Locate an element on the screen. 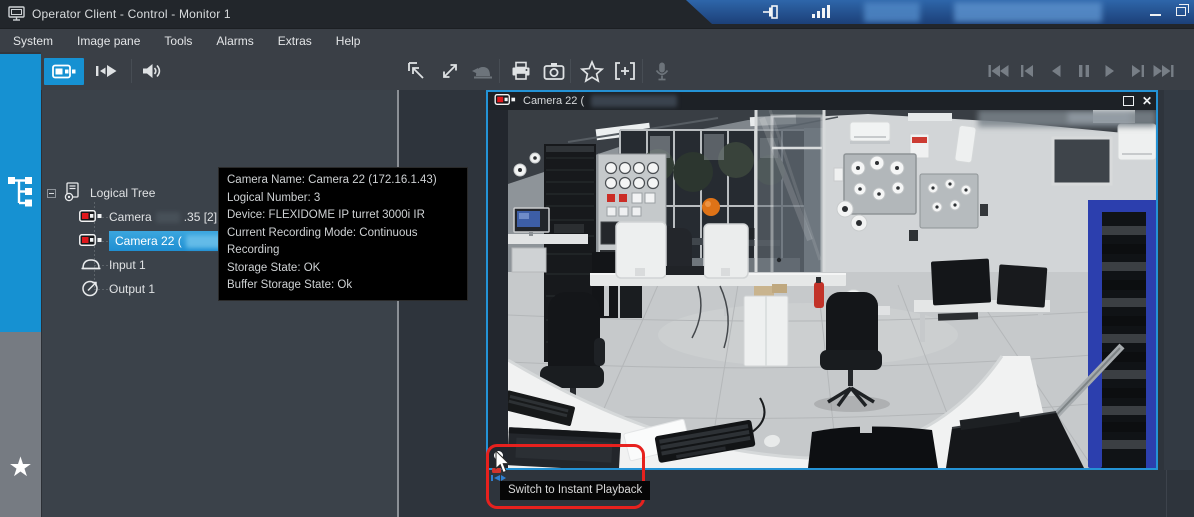  sidebar: ★ is located at coordinates (20, 284).